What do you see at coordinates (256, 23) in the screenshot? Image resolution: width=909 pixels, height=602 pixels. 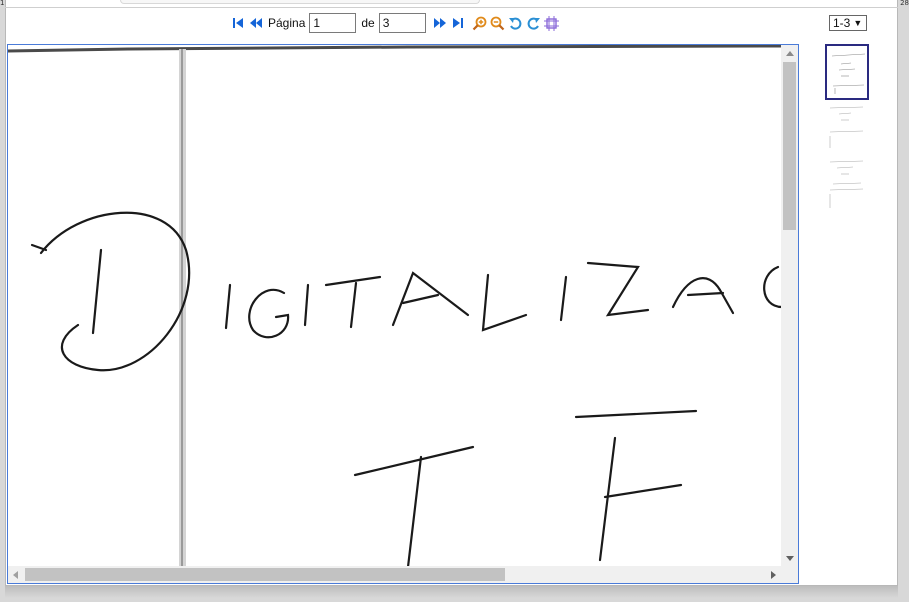 I see `previous-page-icon` at bounding box center [256, 23].